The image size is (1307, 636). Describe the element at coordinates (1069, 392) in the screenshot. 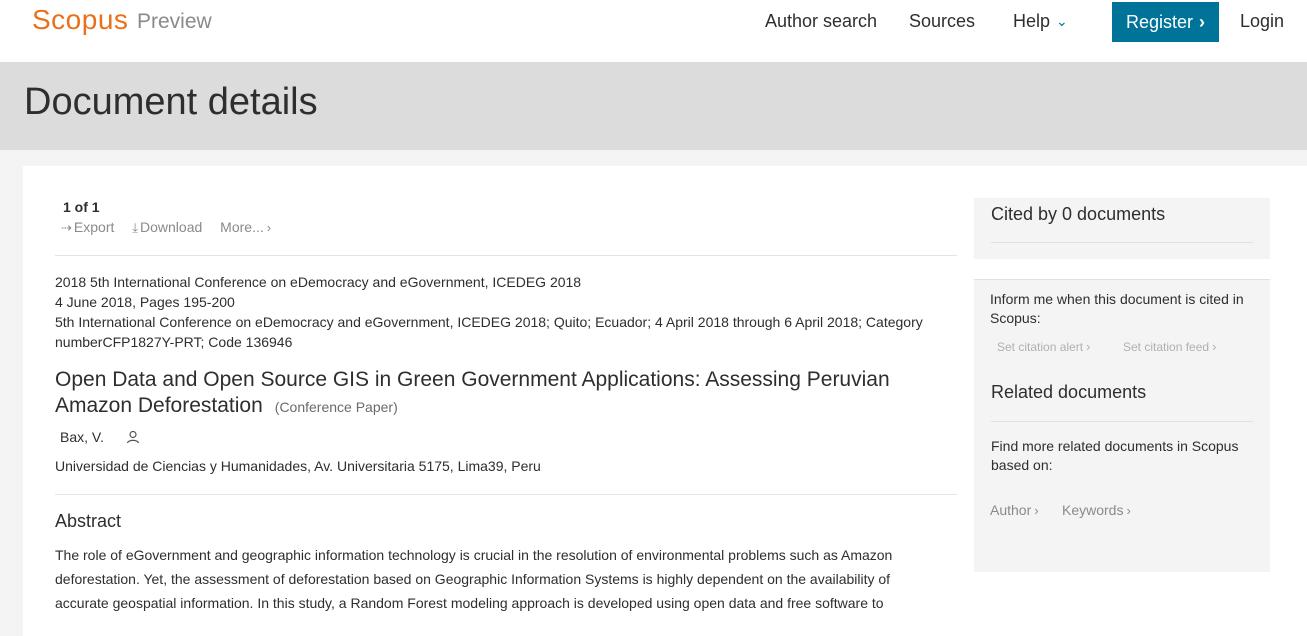

I see `related-documents-heading: Related documents` at that location.